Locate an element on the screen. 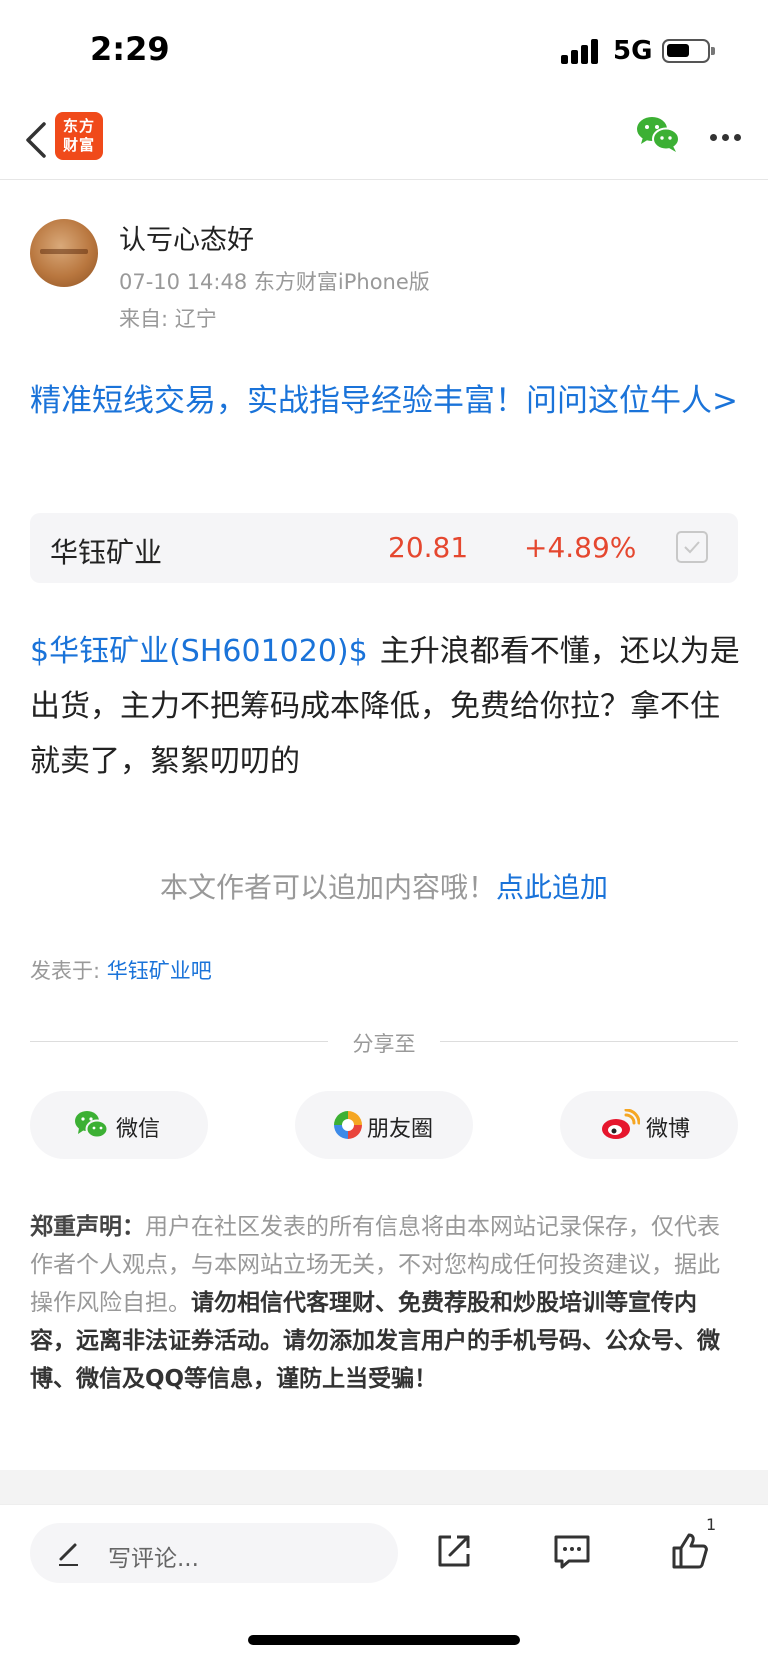  posted-in-label: 发表于: is located at coordinates (68, 971).